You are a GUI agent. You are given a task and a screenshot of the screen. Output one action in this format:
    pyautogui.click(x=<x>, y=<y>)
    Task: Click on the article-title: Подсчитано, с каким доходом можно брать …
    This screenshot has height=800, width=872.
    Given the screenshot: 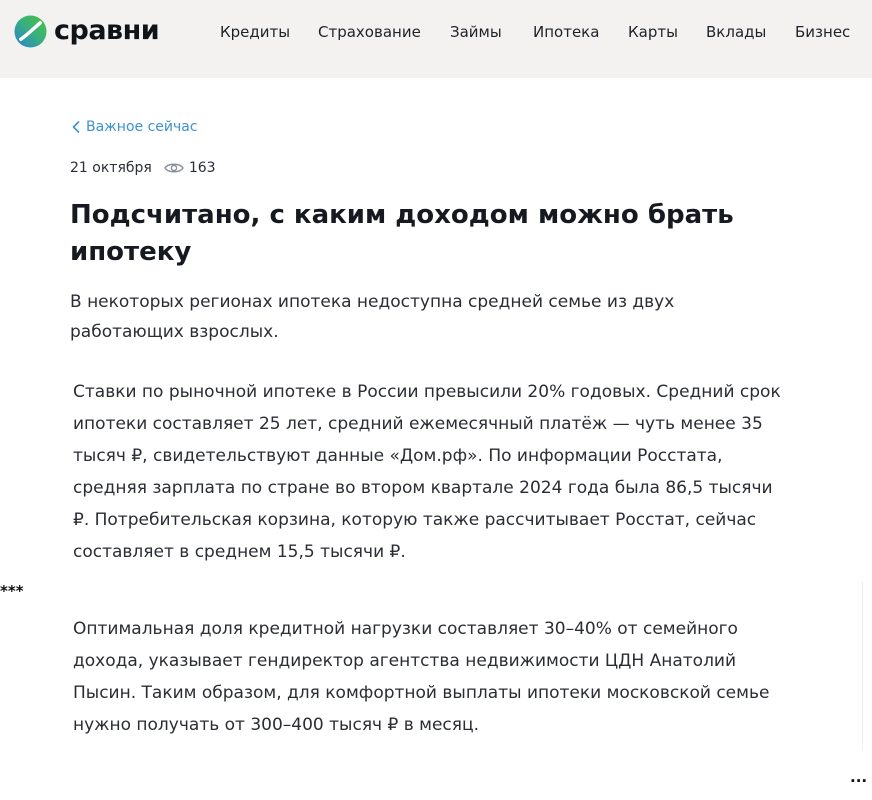 What is the action you would take?
    pyautogui.click(x=402, y=233)
    